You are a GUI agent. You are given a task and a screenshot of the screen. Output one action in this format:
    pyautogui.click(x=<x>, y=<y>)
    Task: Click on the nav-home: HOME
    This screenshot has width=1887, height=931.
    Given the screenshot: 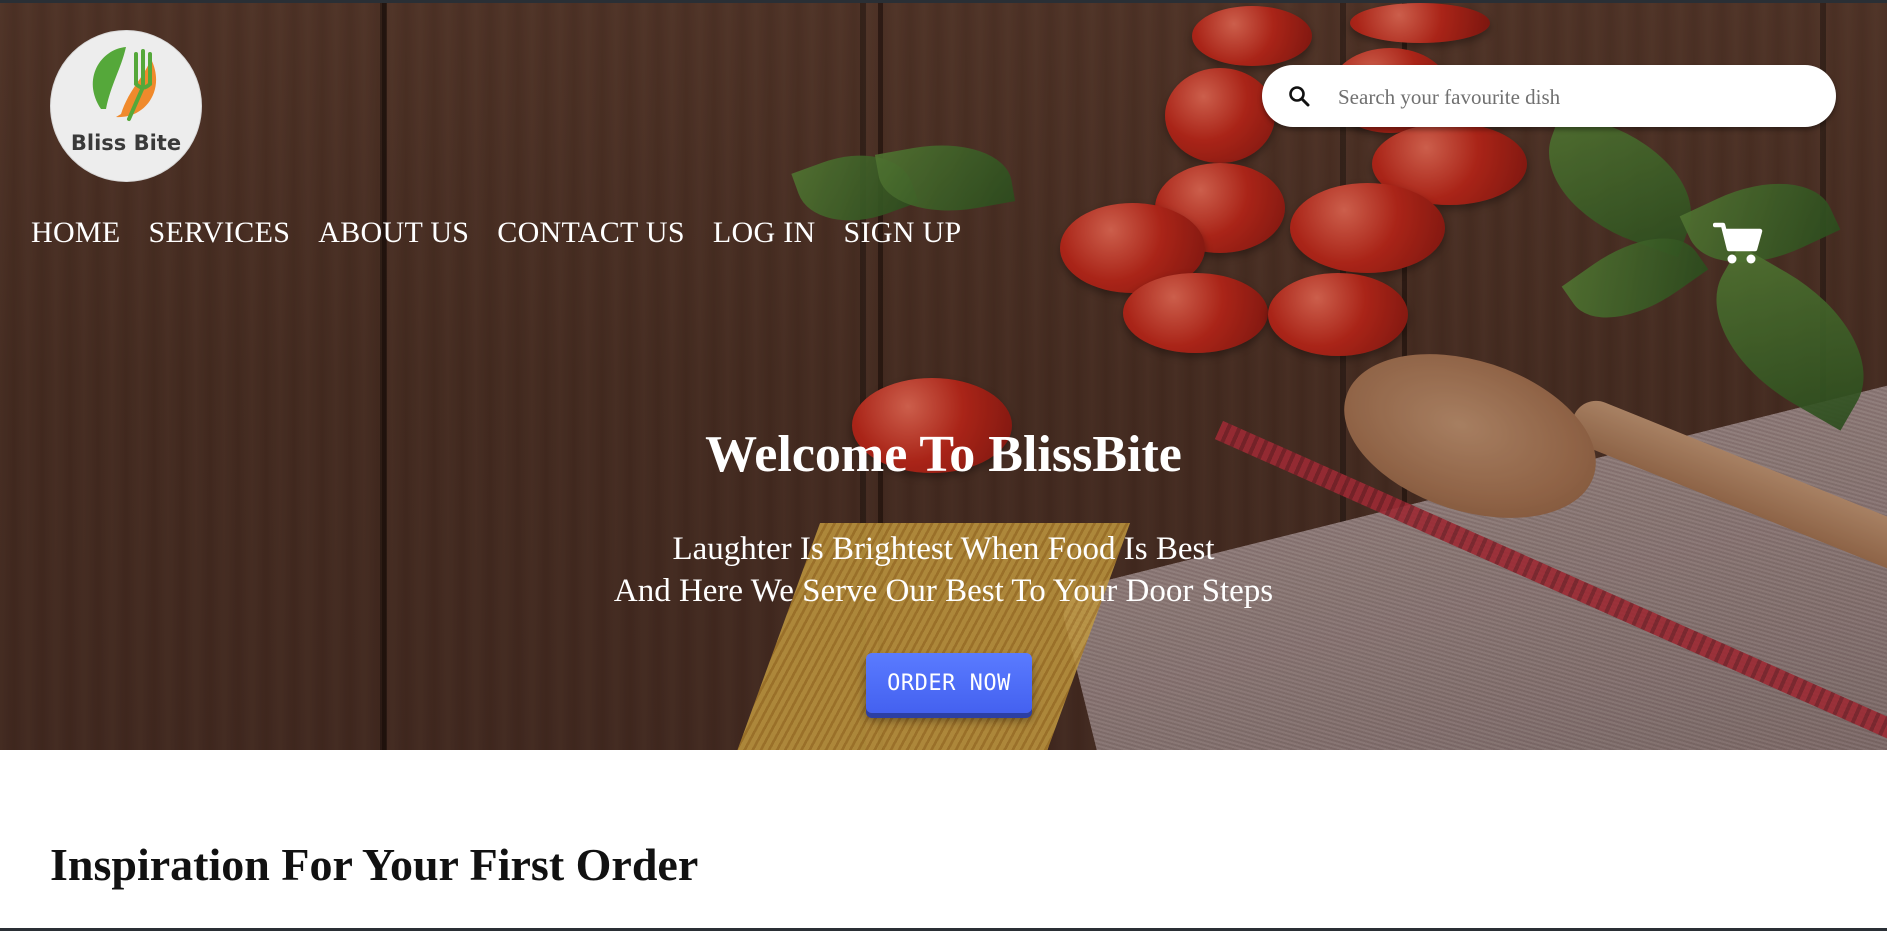 What is the action you would take?
    pyautogui.click(x=76, y=233)
    